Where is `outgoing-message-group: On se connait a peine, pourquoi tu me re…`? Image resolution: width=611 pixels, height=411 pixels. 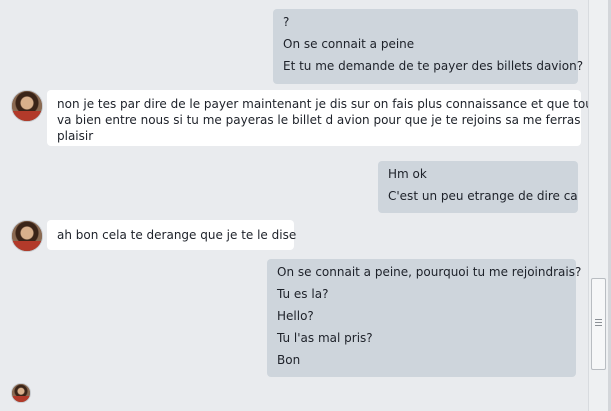
outgoing-message-group: On se connait a peine, pourquoi tu me re… is located at coordinates (424, 318).